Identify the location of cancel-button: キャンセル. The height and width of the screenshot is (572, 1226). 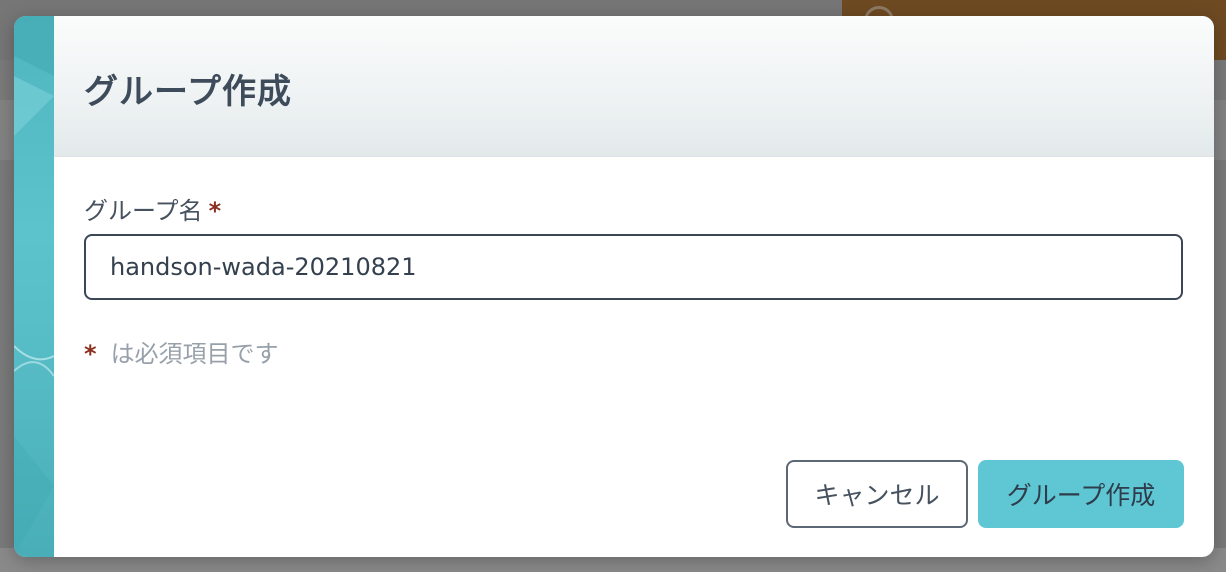
(877, 494).